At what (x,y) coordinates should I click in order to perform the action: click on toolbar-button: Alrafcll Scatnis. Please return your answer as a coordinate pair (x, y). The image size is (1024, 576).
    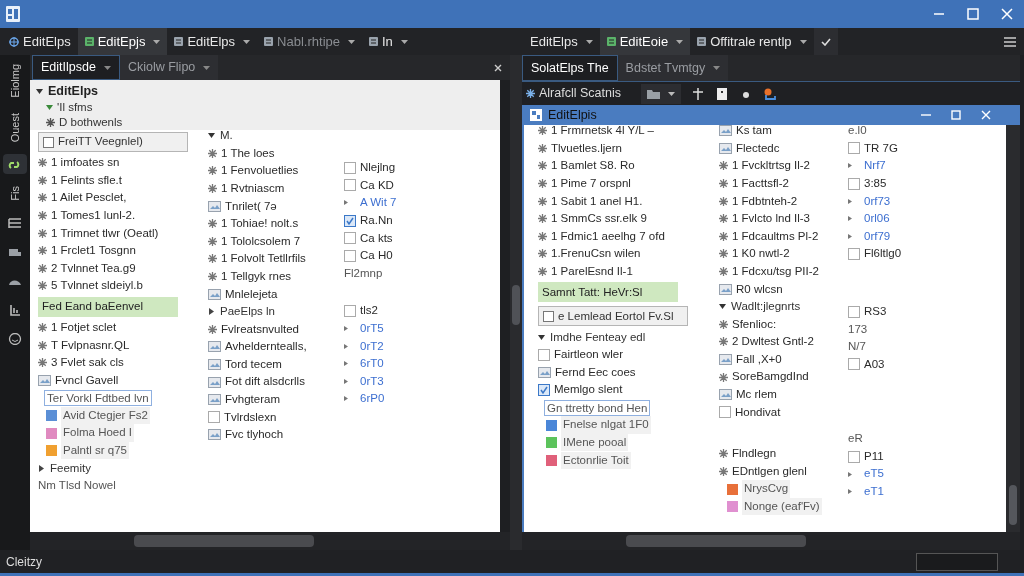
    Looking at the image, I should click on (578, 93).